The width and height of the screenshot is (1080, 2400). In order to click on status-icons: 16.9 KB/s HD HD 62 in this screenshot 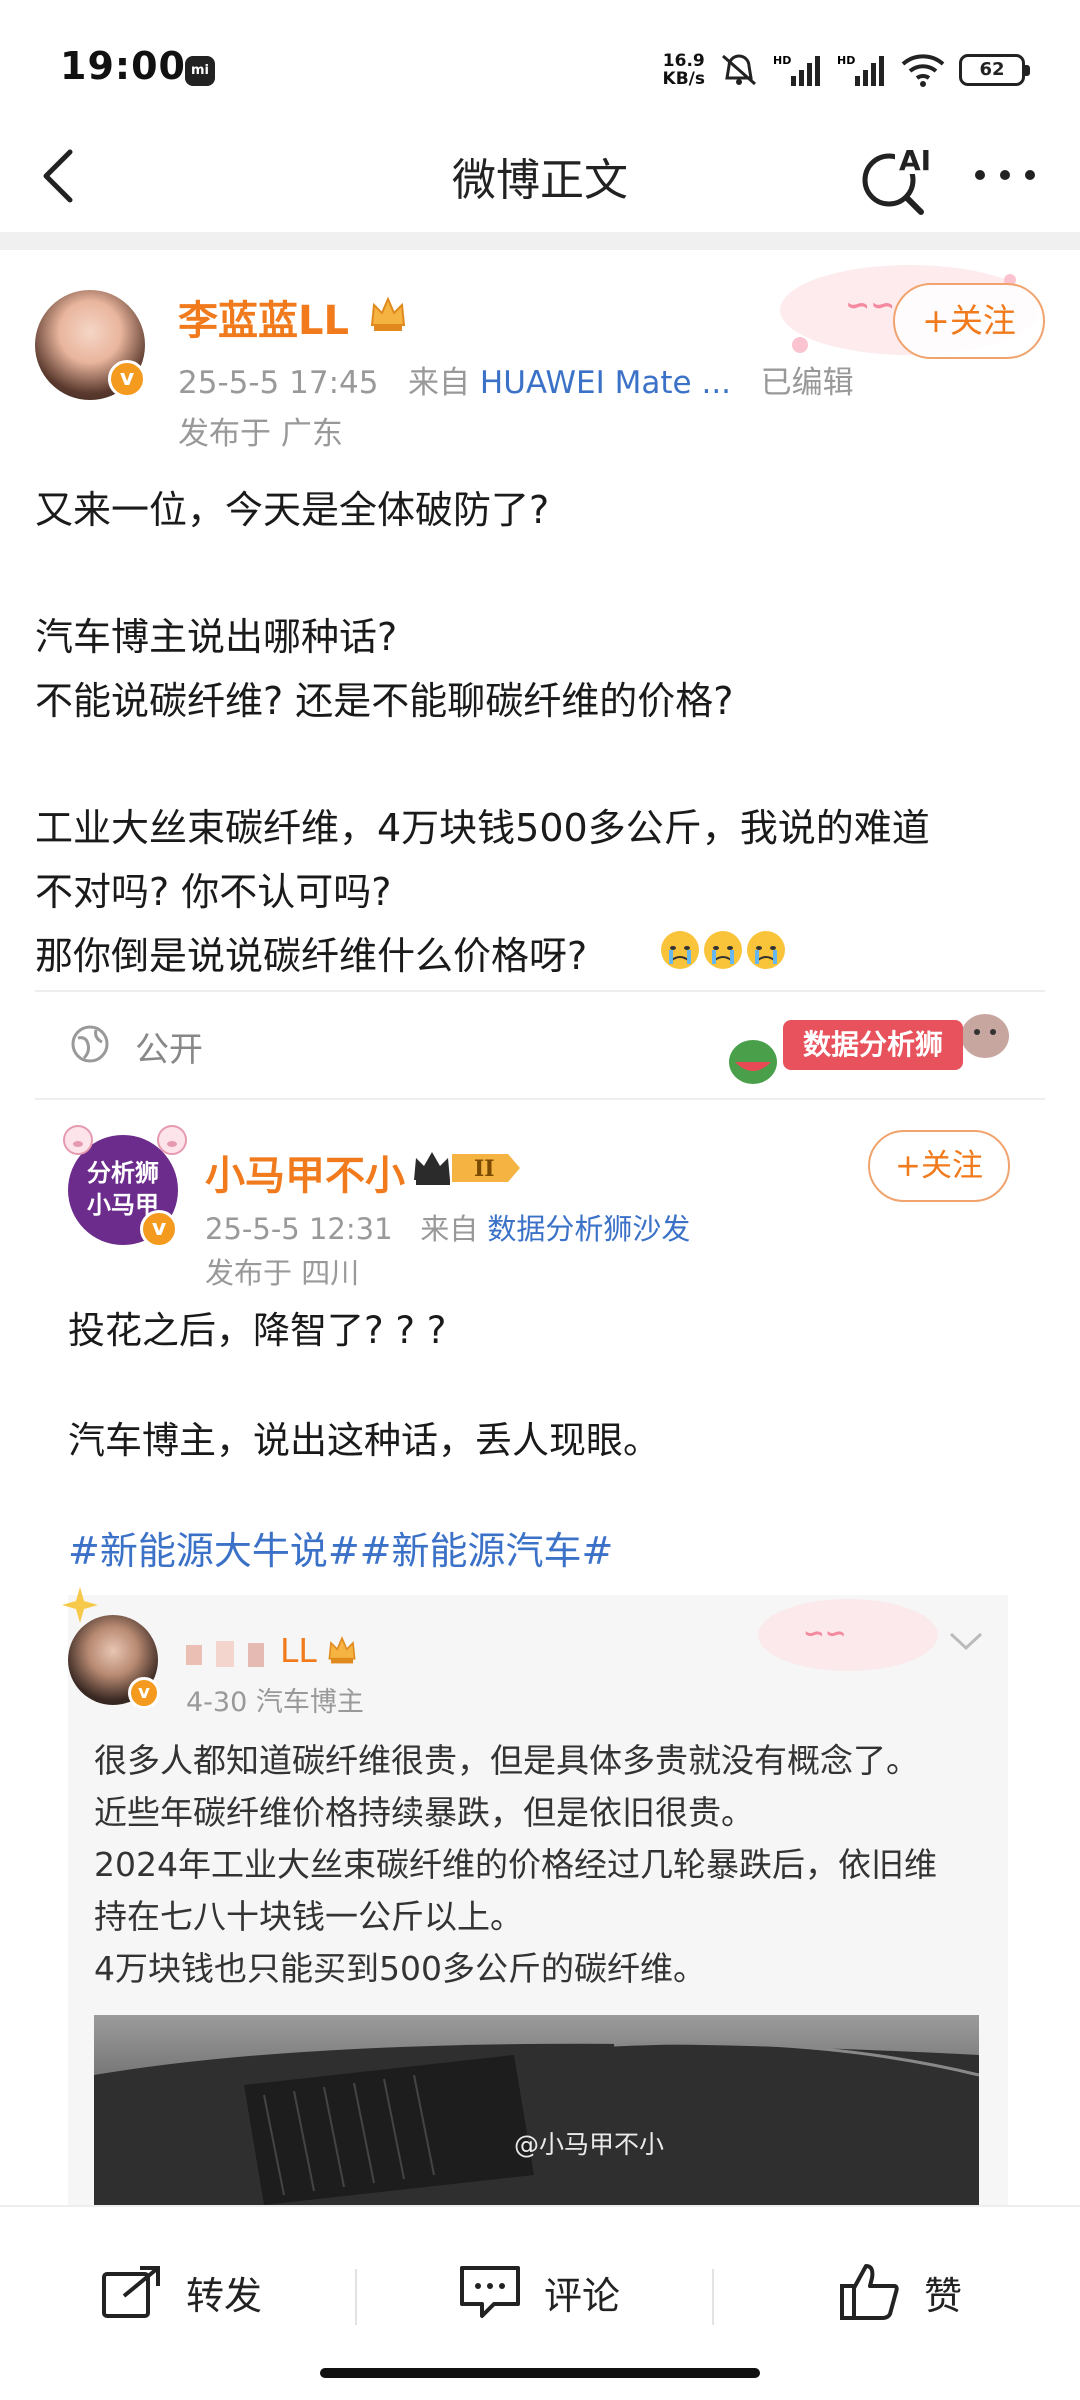, I will do `click(846, 70)`.